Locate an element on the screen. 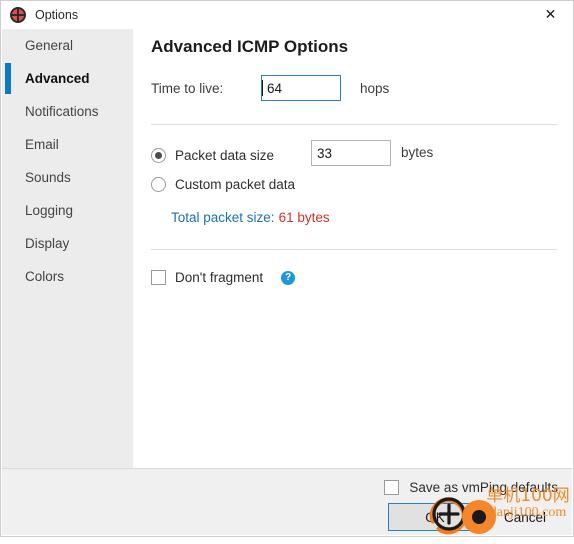 The height and width of the screenshot is (544, 574). custom-packet-data-row: Custom packet data is located at coordinates (223, 184).